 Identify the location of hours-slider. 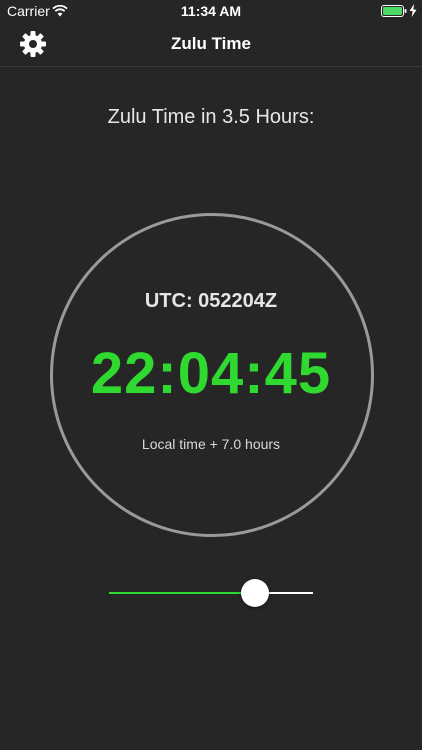
(211, 593).